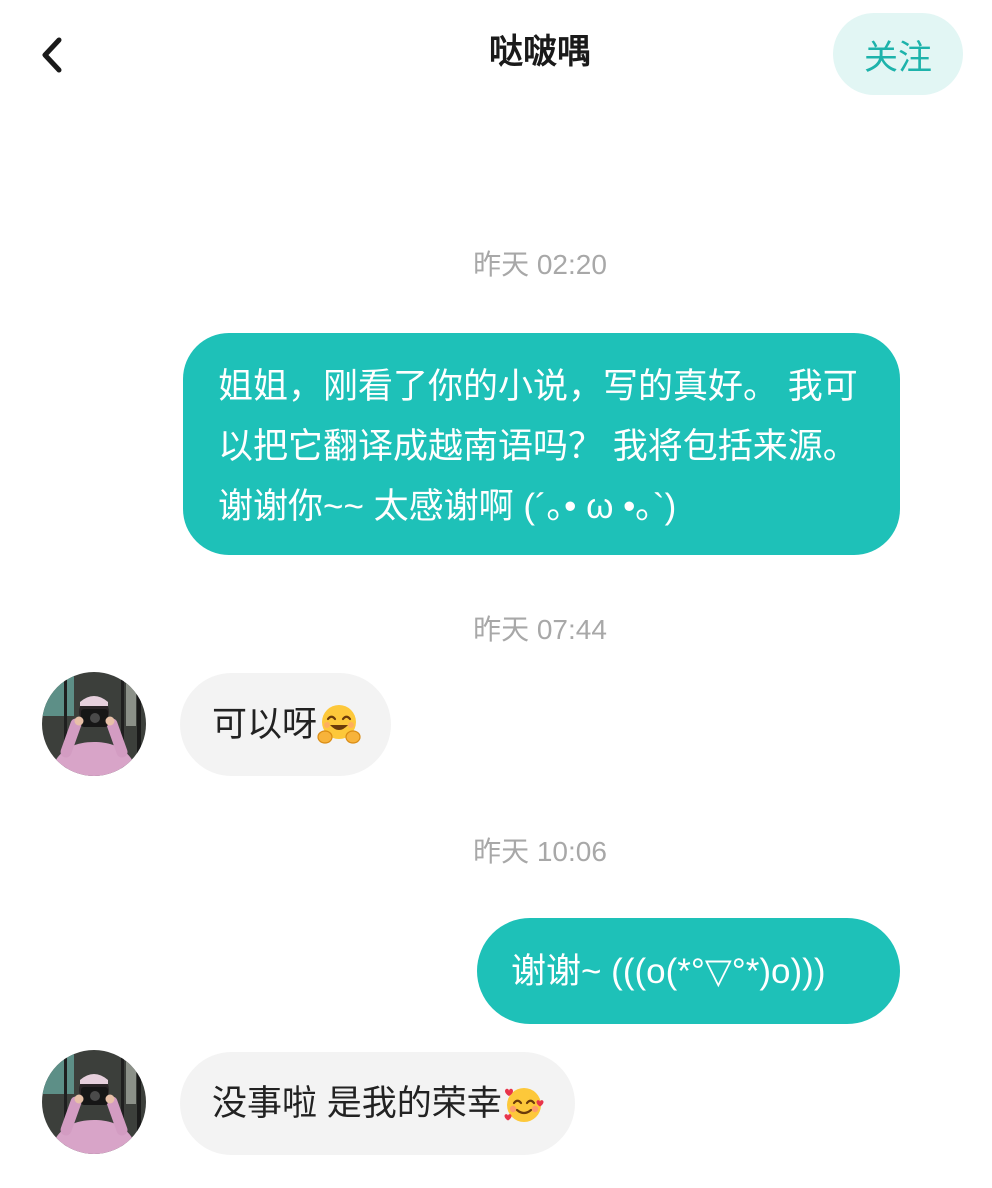 The image size is (992, 1188). I want to click on message-timestamp: 昨天 07:44, so click(540, 629).